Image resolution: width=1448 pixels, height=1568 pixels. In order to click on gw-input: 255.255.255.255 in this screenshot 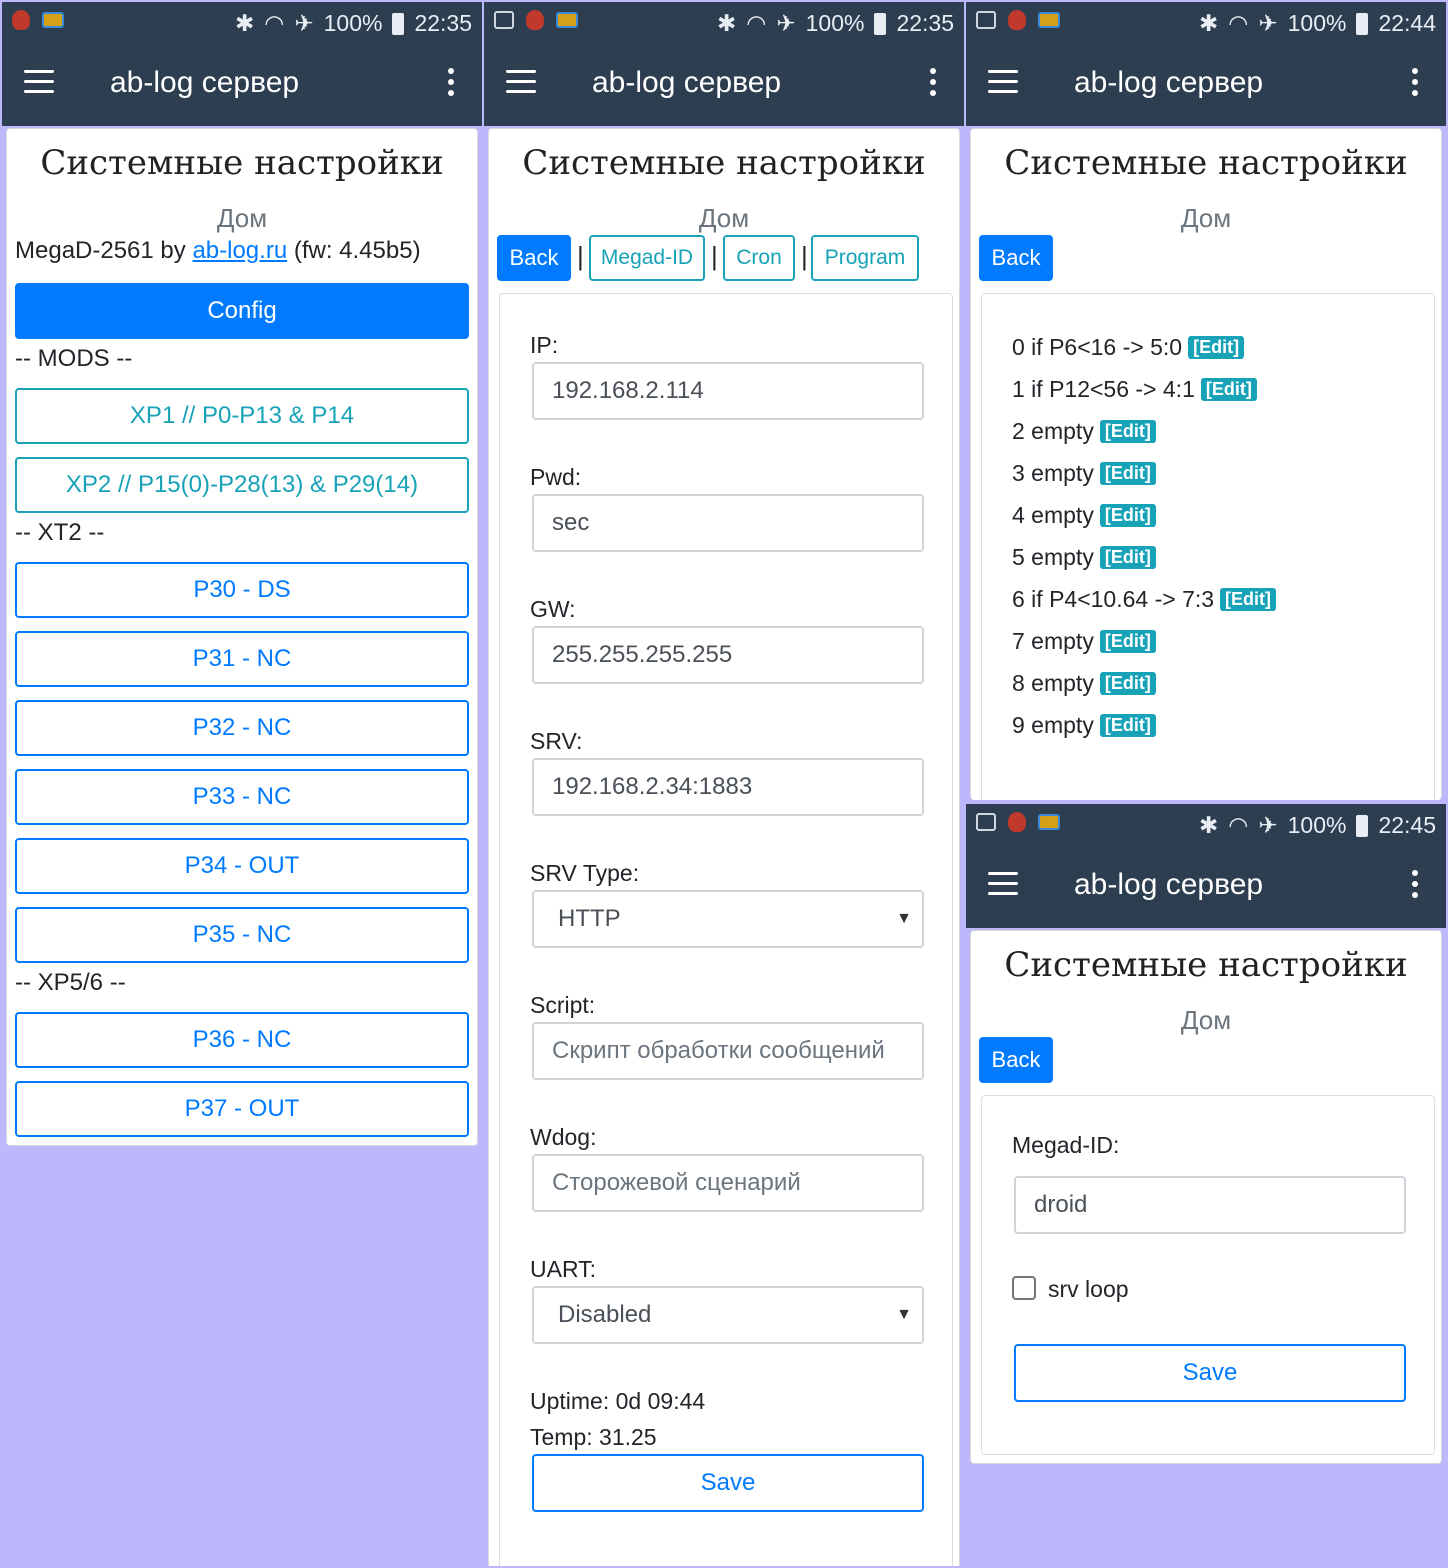, I will do `click(728, 655)`.